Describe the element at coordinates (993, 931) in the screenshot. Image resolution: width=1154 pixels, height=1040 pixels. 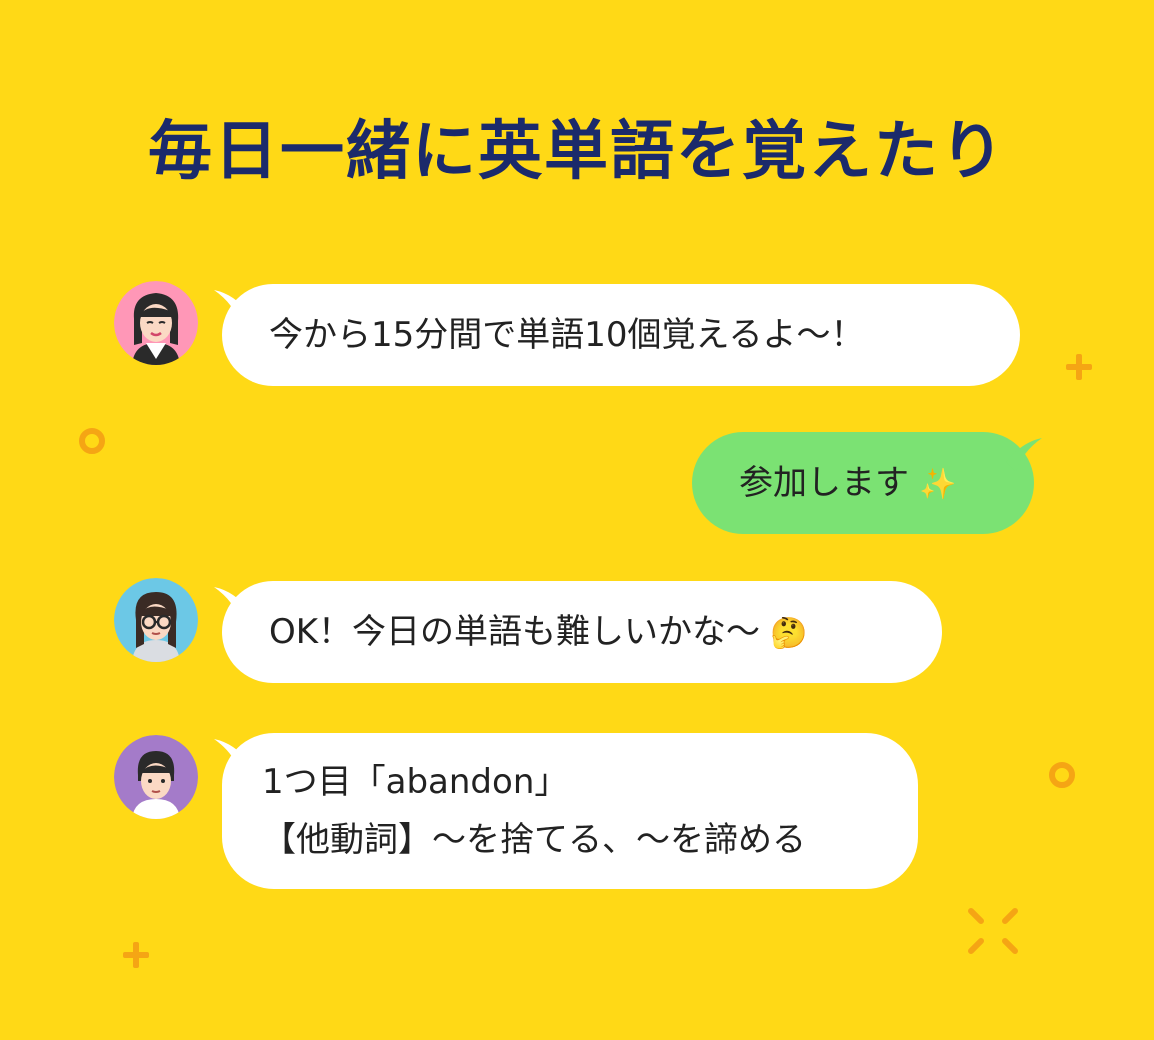
I see `sparkle-burst-icon` at that location.